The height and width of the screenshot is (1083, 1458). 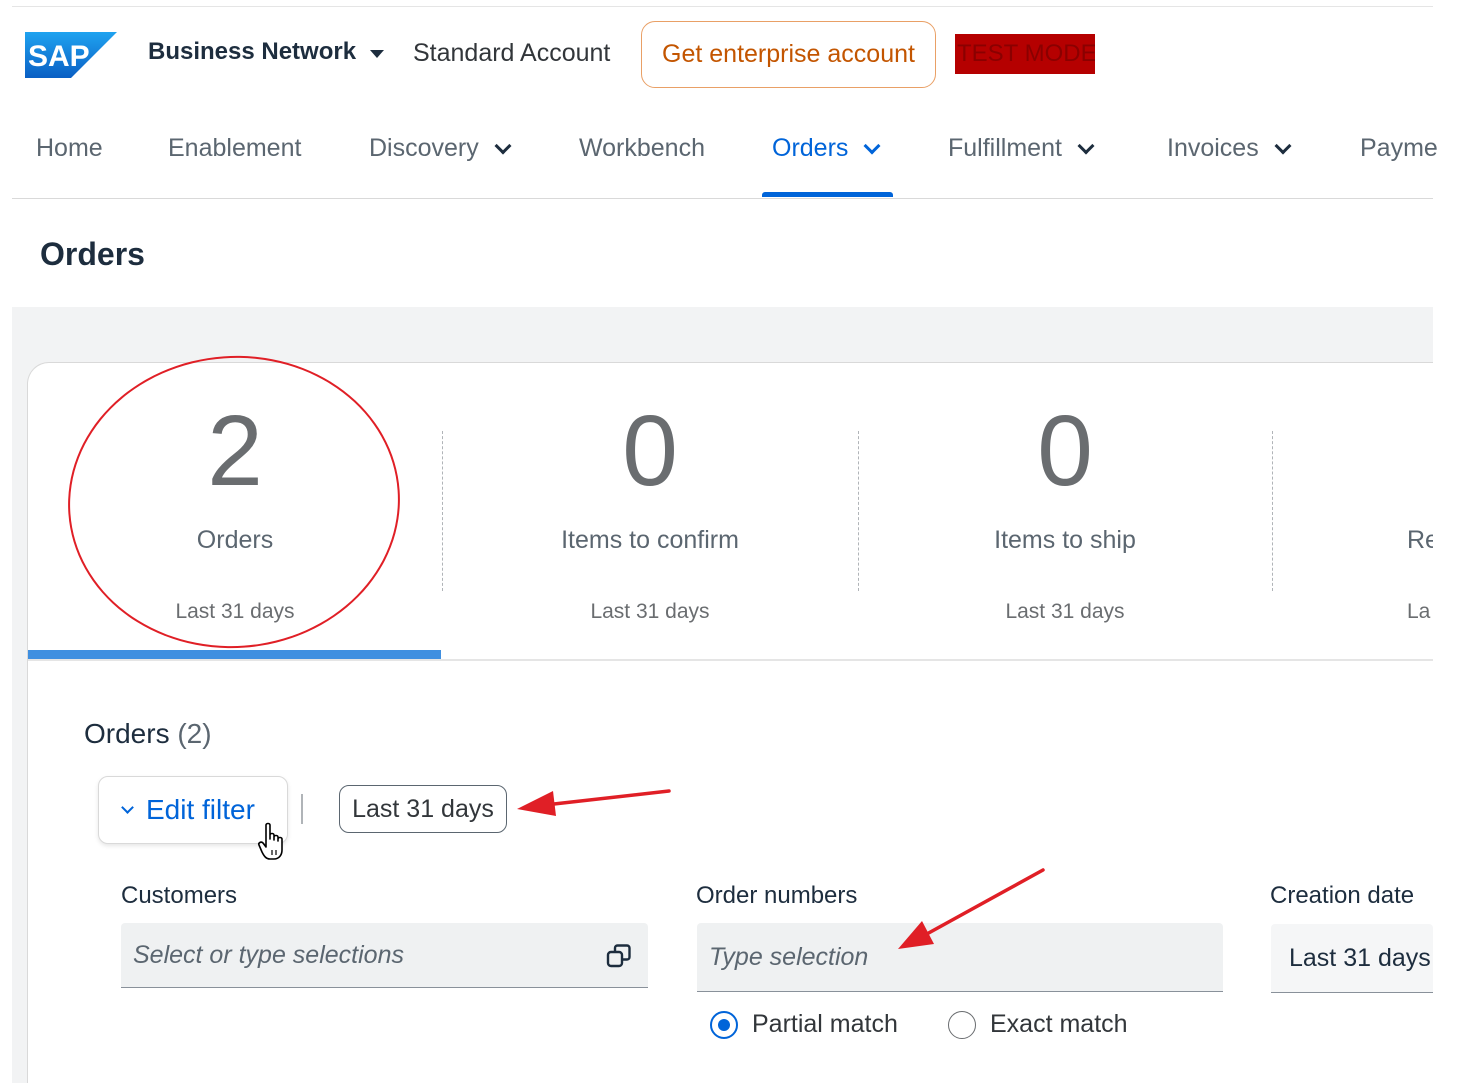 What do you see at coordinates (179, 895) in the screenshot?
I see `customers-label: Customers` at bounding box center [179, 895].